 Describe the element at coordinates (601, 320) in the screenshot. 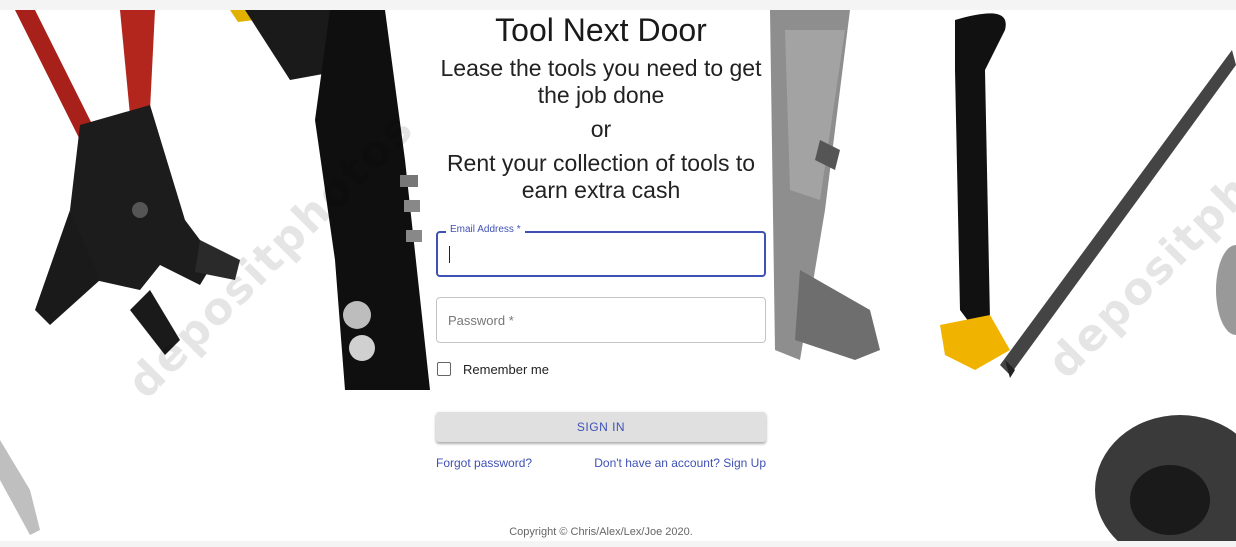

I see `password-field: Password *` at that location.